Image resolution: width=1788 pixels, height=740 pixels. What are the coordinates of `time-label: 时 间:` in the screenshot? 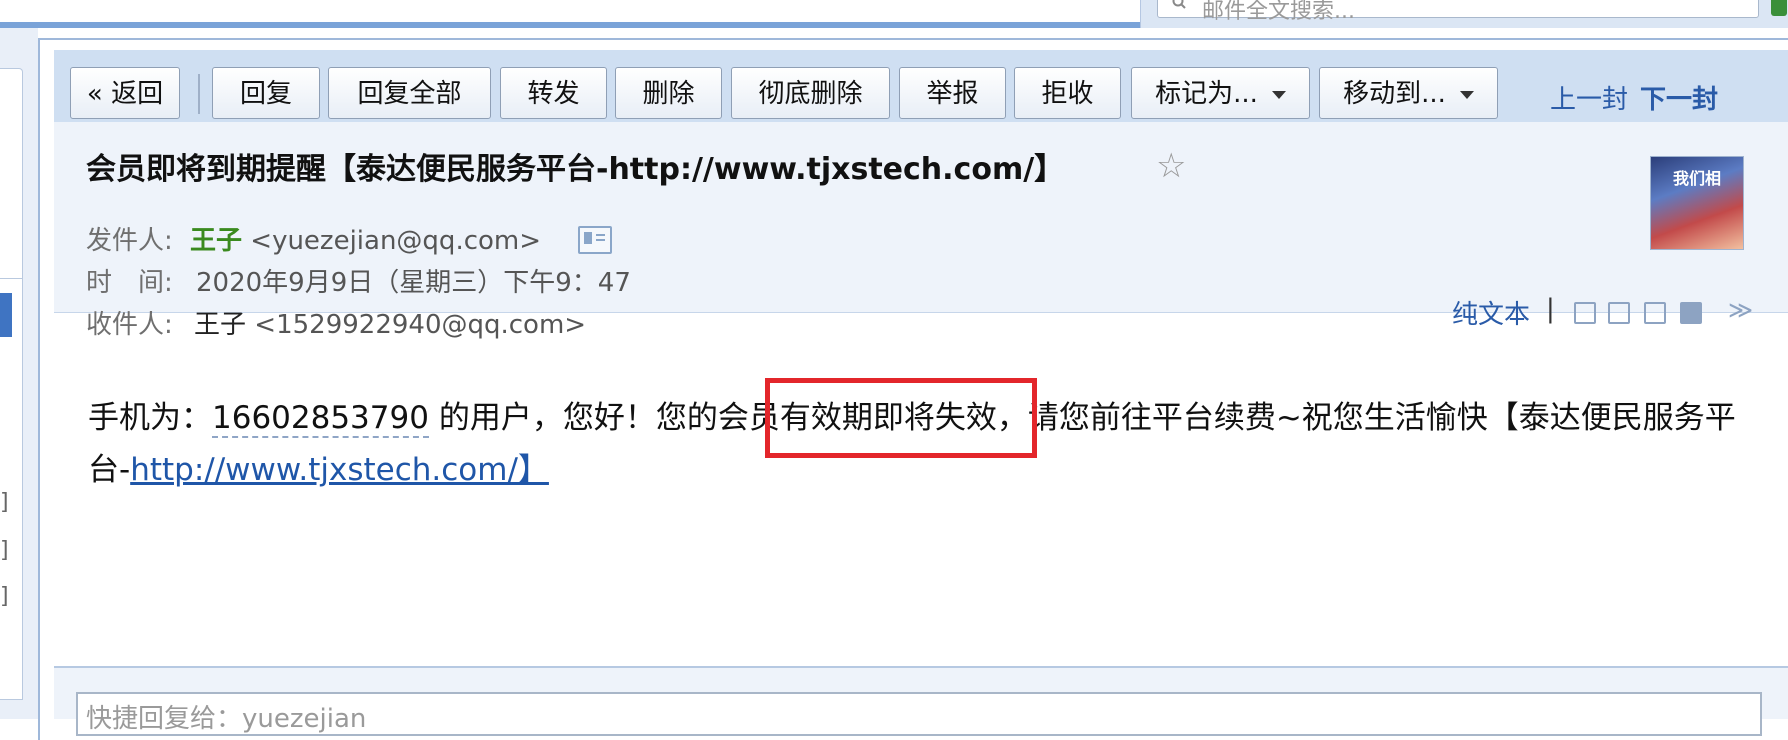 It's located at (129, 283).